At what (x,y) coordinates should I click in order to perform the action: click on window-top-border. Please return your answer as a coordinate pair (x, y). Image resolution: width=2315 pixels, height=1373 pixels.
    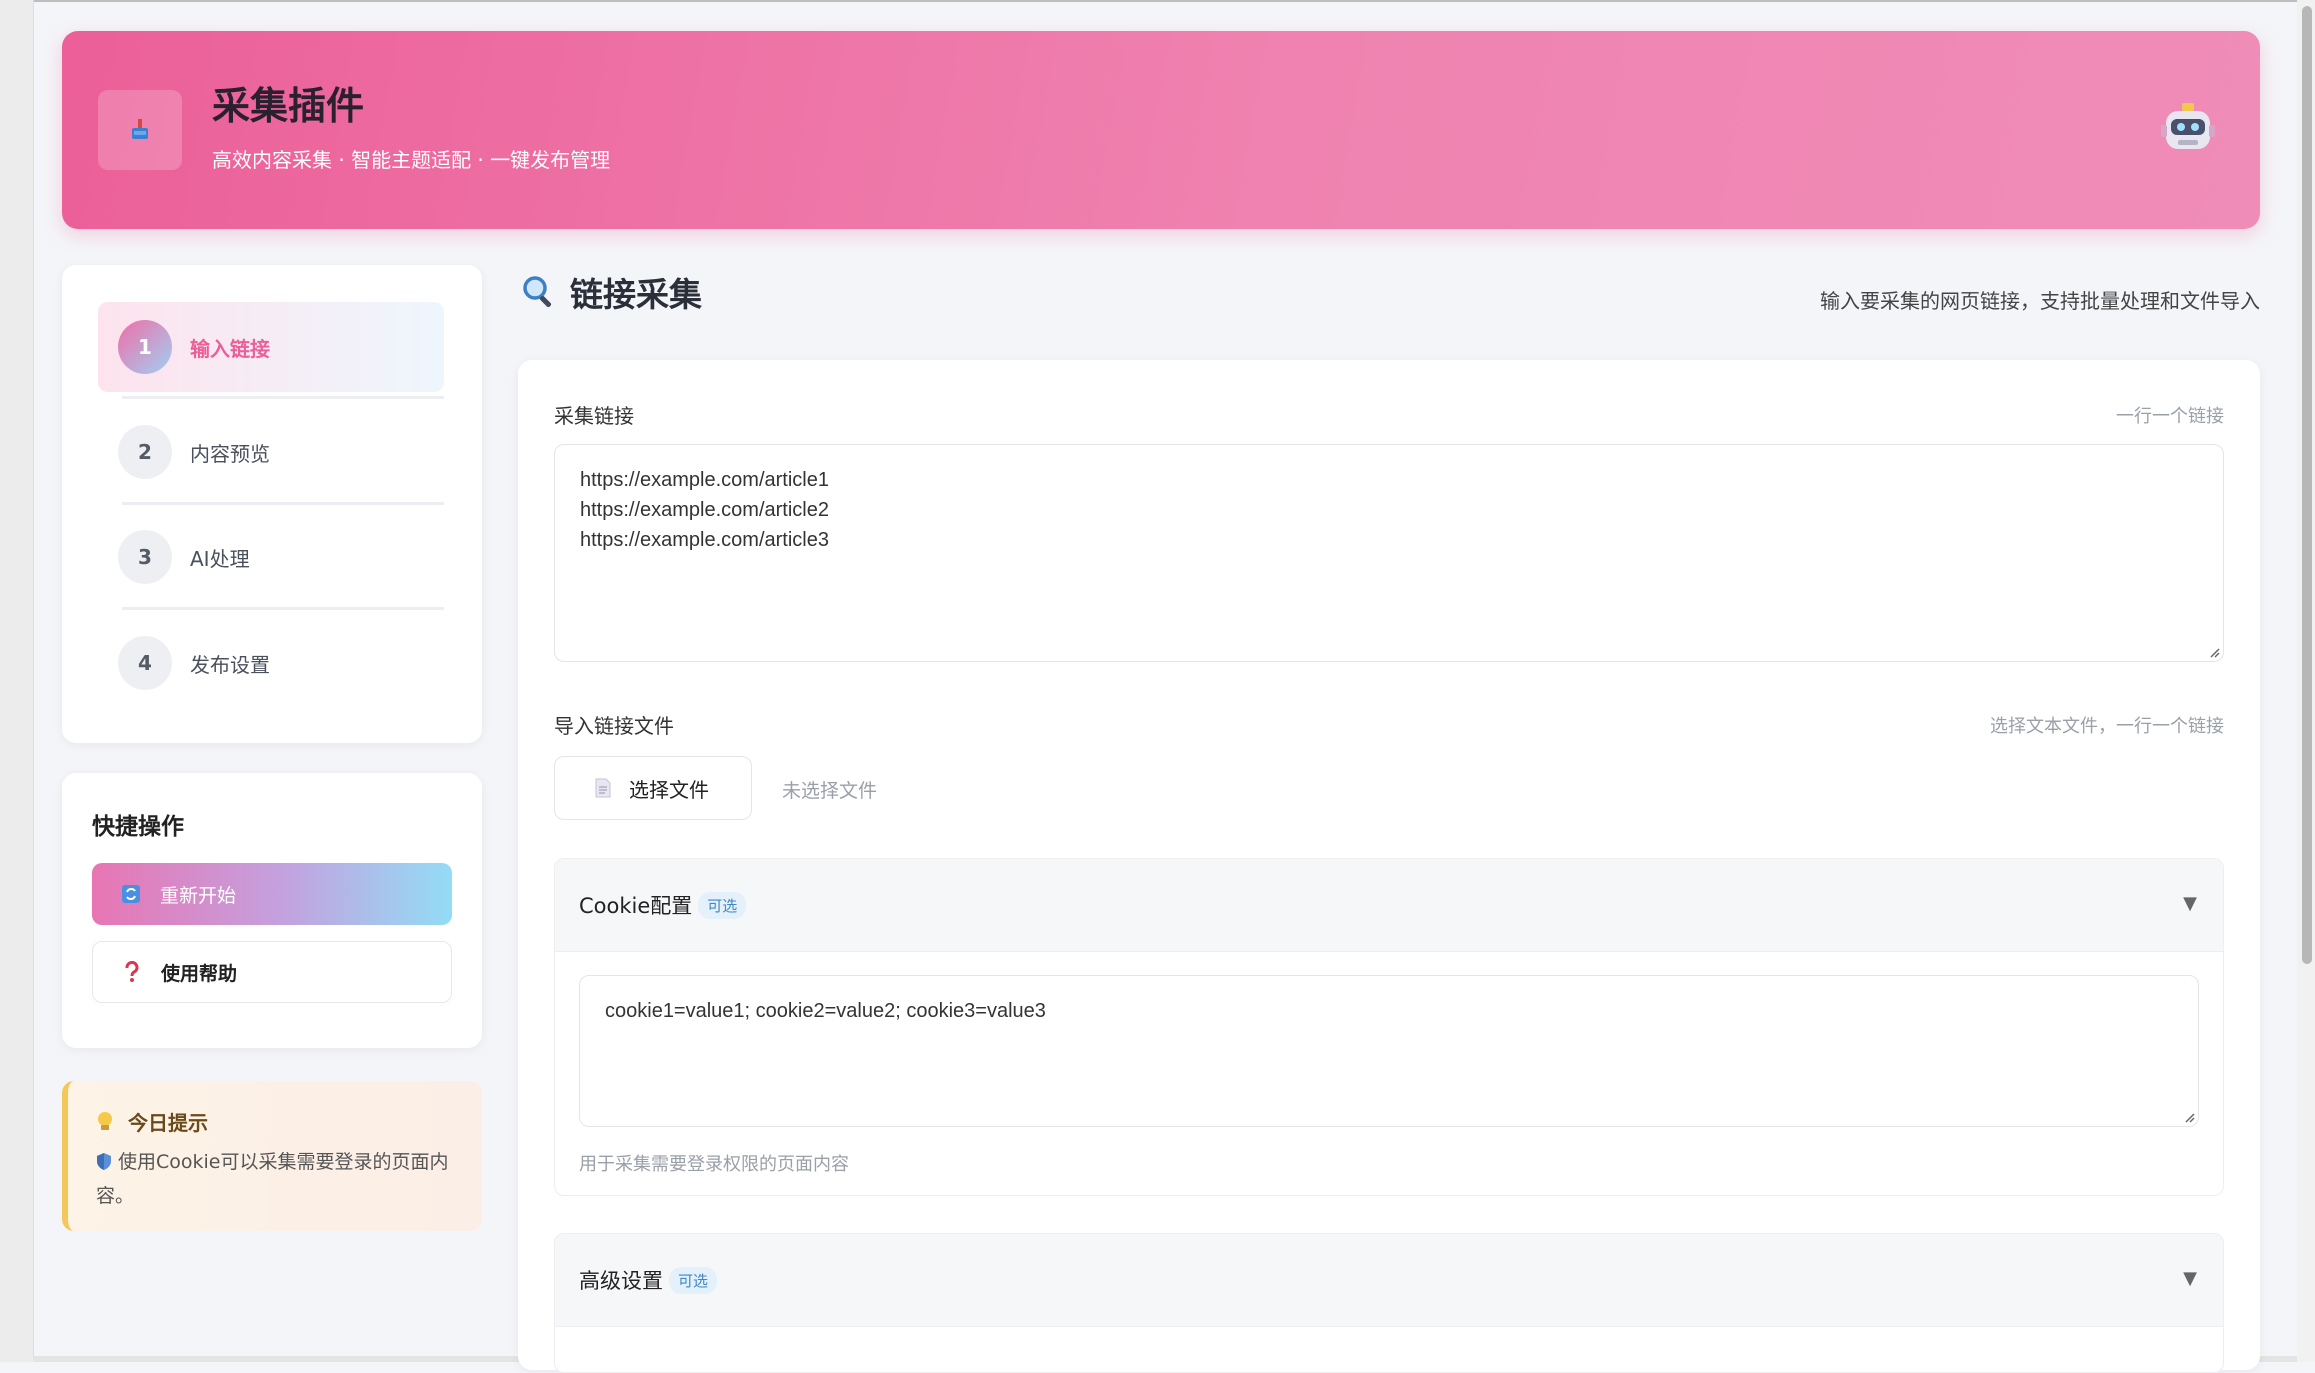
    Looking at the image, I should click on (1157, 1).